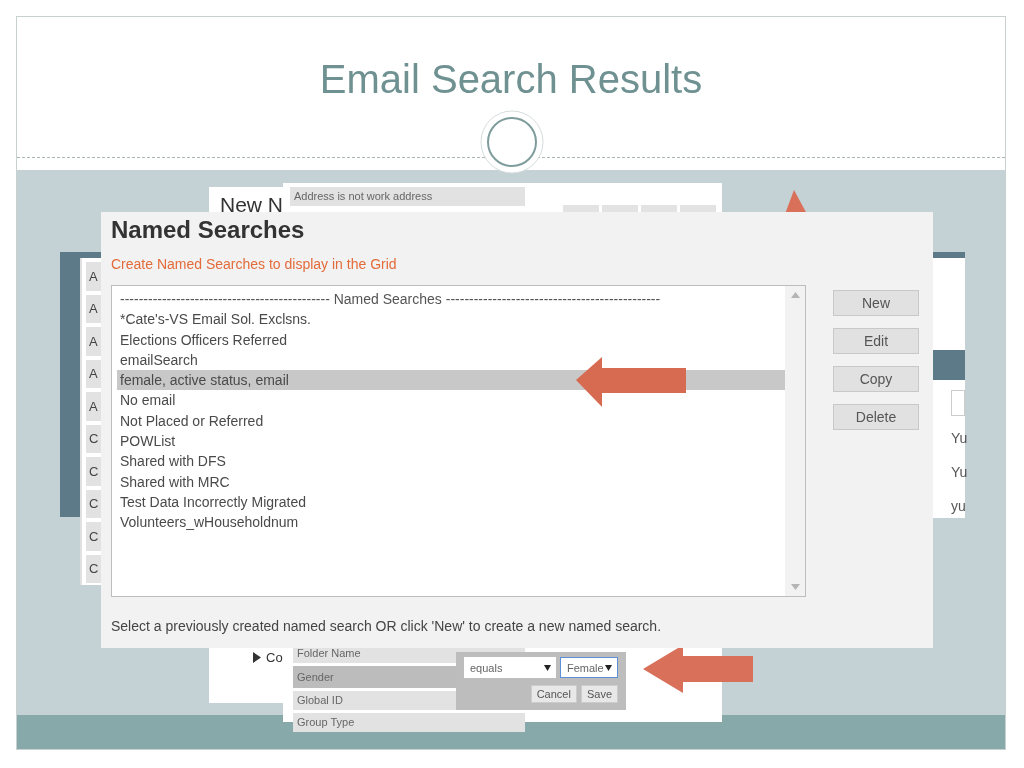 This screenshot has height=768, width=1024. Describe the element at coordinates (390, 299) in the screenshot. I see `list-header: --------------------------------------------- Named Searches ----------------------------------------------` at that location.